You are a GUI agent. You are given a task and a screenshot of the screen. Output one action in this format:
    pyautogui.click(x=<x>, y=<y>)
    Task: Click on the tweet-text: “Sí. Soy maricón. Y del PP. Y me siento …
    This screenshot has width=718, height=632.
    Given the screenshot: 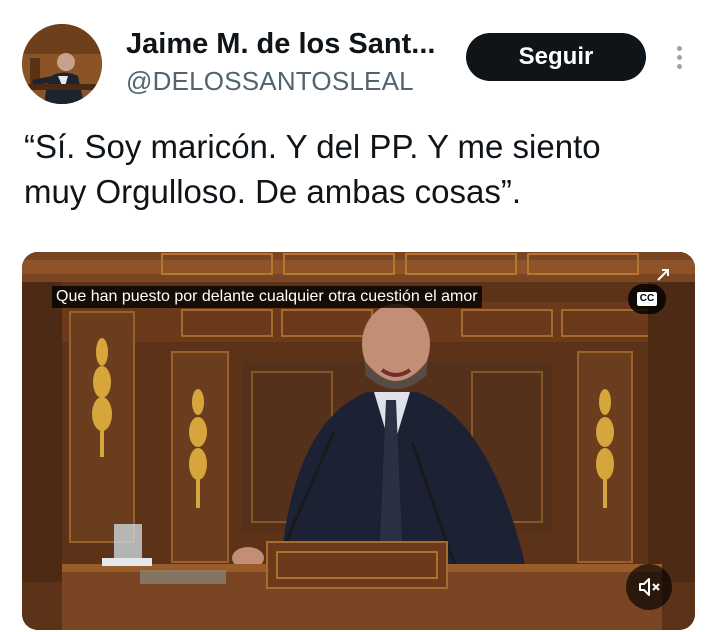 What is the action you would take?
    pyautogui.click(x=364, y=169)
    